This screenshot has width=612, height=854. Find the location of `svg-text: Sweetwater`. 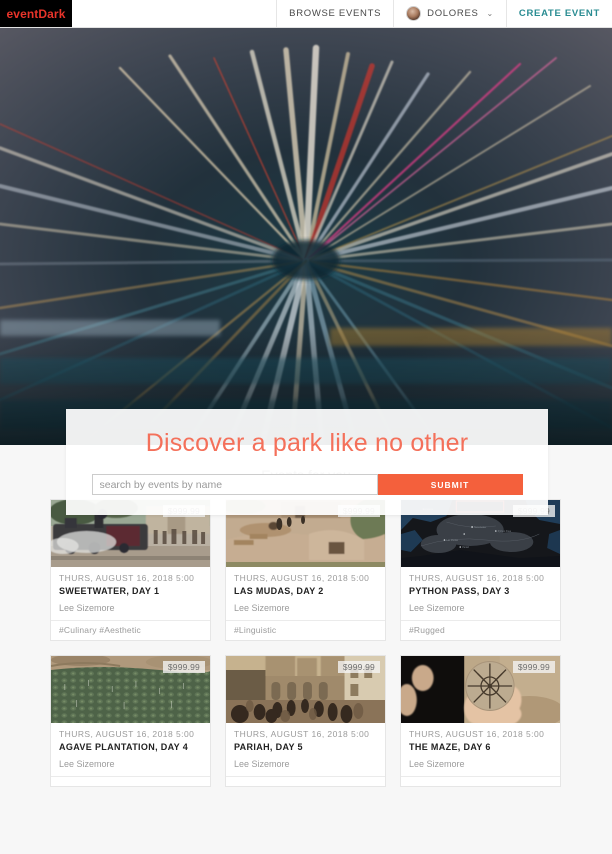

svg-text: Sweetwater is located at coordinates (480, 527).